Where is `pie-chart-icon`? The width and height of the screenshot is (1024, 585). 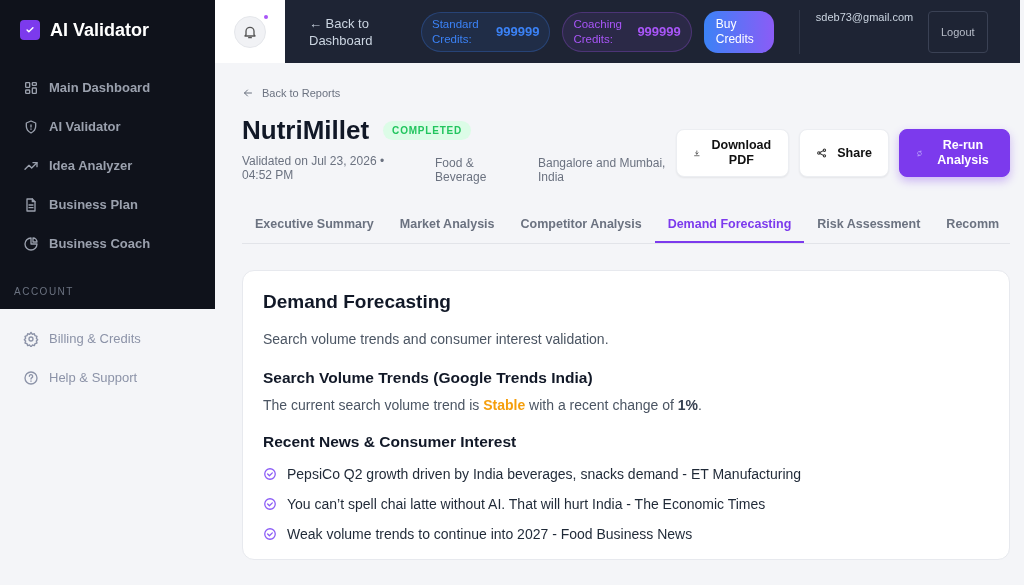 pie-chart-icon is located at coordinates (31, 243).